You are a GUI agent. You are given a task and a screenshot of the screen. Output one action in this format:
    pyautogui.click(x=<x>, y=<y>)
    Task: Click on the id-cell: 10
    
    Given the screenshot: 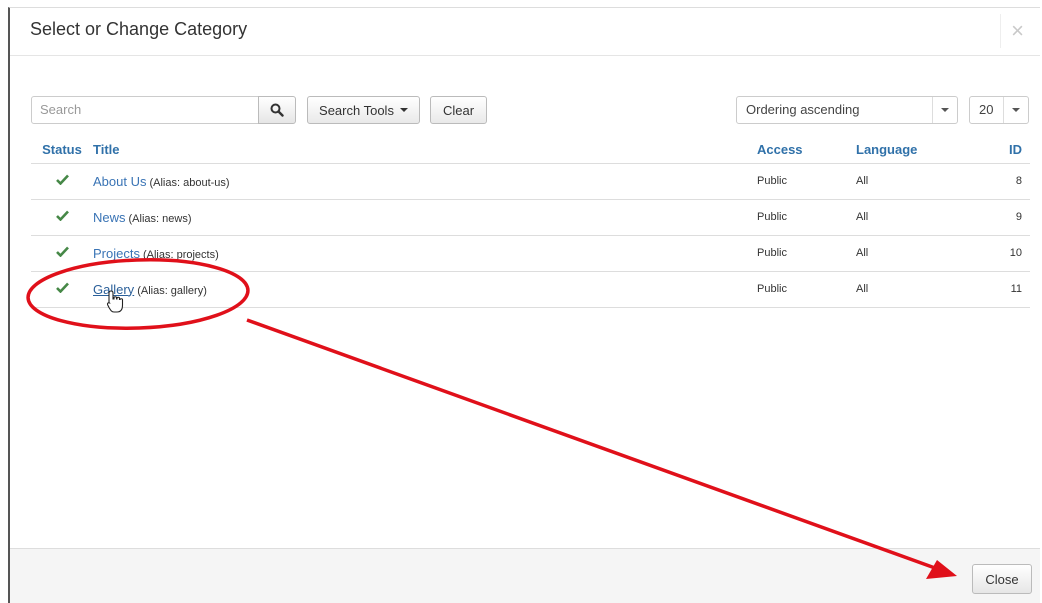 What is the action you would take?
    pyautogui.click(x=1013, y=253)
    